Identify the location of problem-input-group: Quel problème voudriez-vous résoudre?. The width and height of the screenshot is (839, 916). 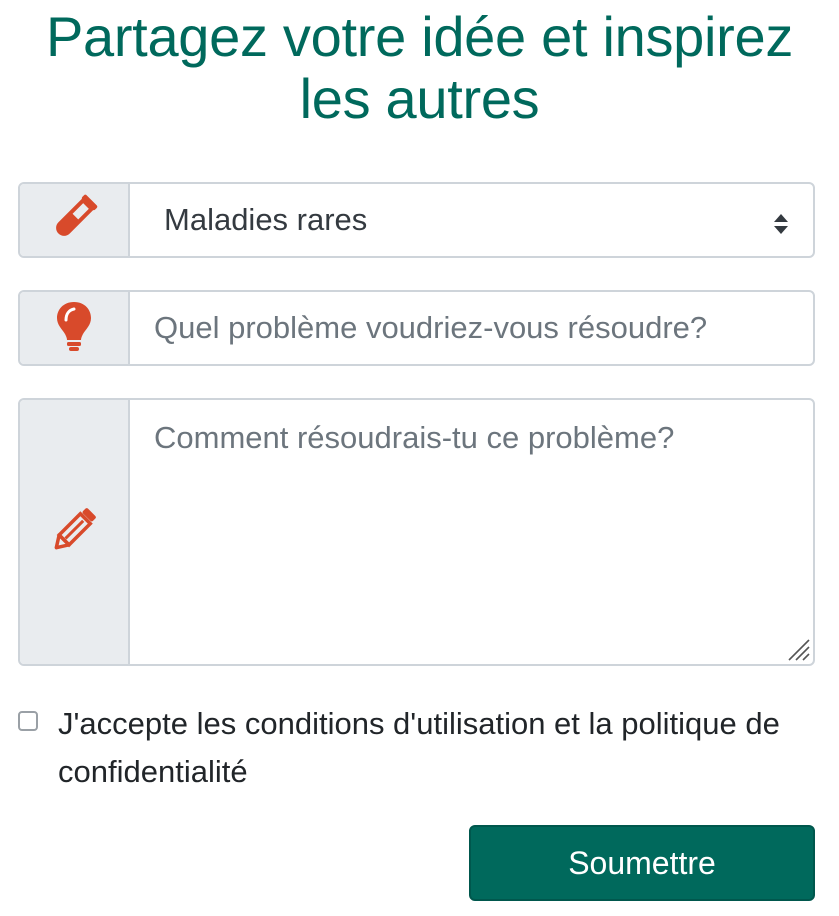
(416, 328).